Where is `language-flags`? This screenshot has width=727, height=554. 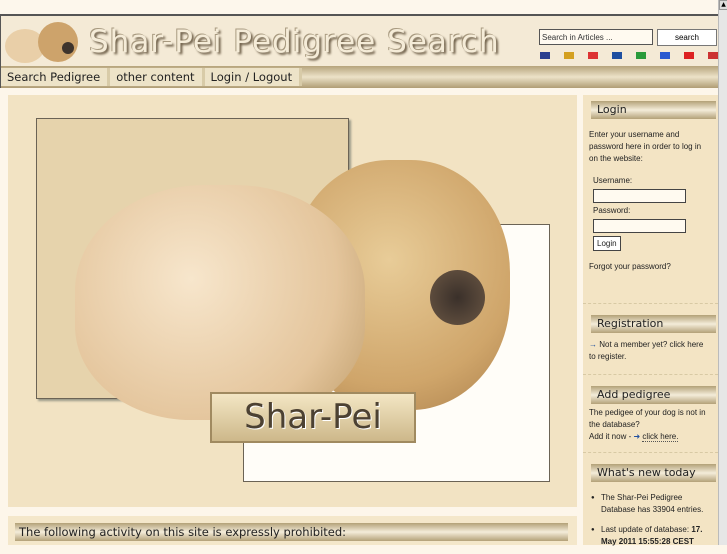 language-flags is located at coordinates (629, 55).